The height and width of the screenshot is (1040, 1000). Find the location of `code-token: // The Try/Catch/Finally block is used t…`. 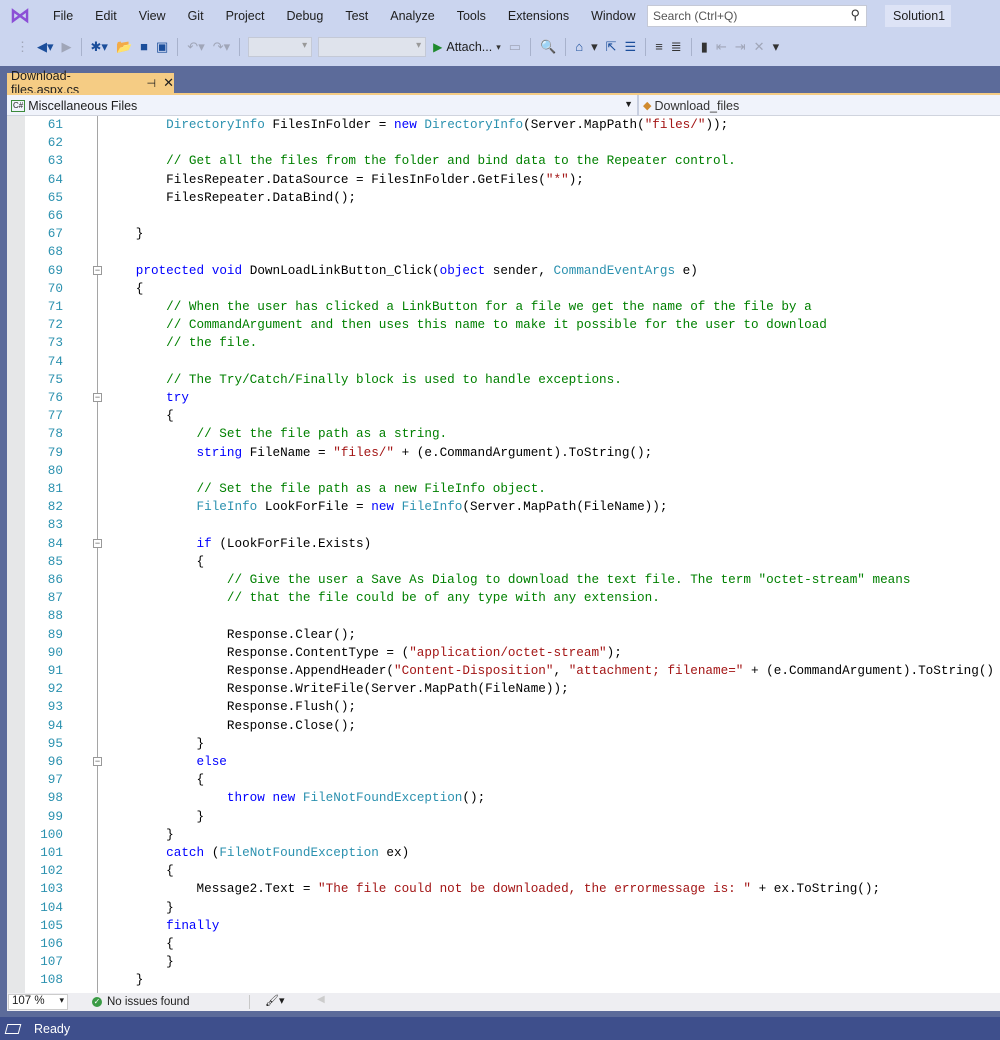

code-token: // The Try/Catch/Finally block is used t… is located at coordinates (348, 379).